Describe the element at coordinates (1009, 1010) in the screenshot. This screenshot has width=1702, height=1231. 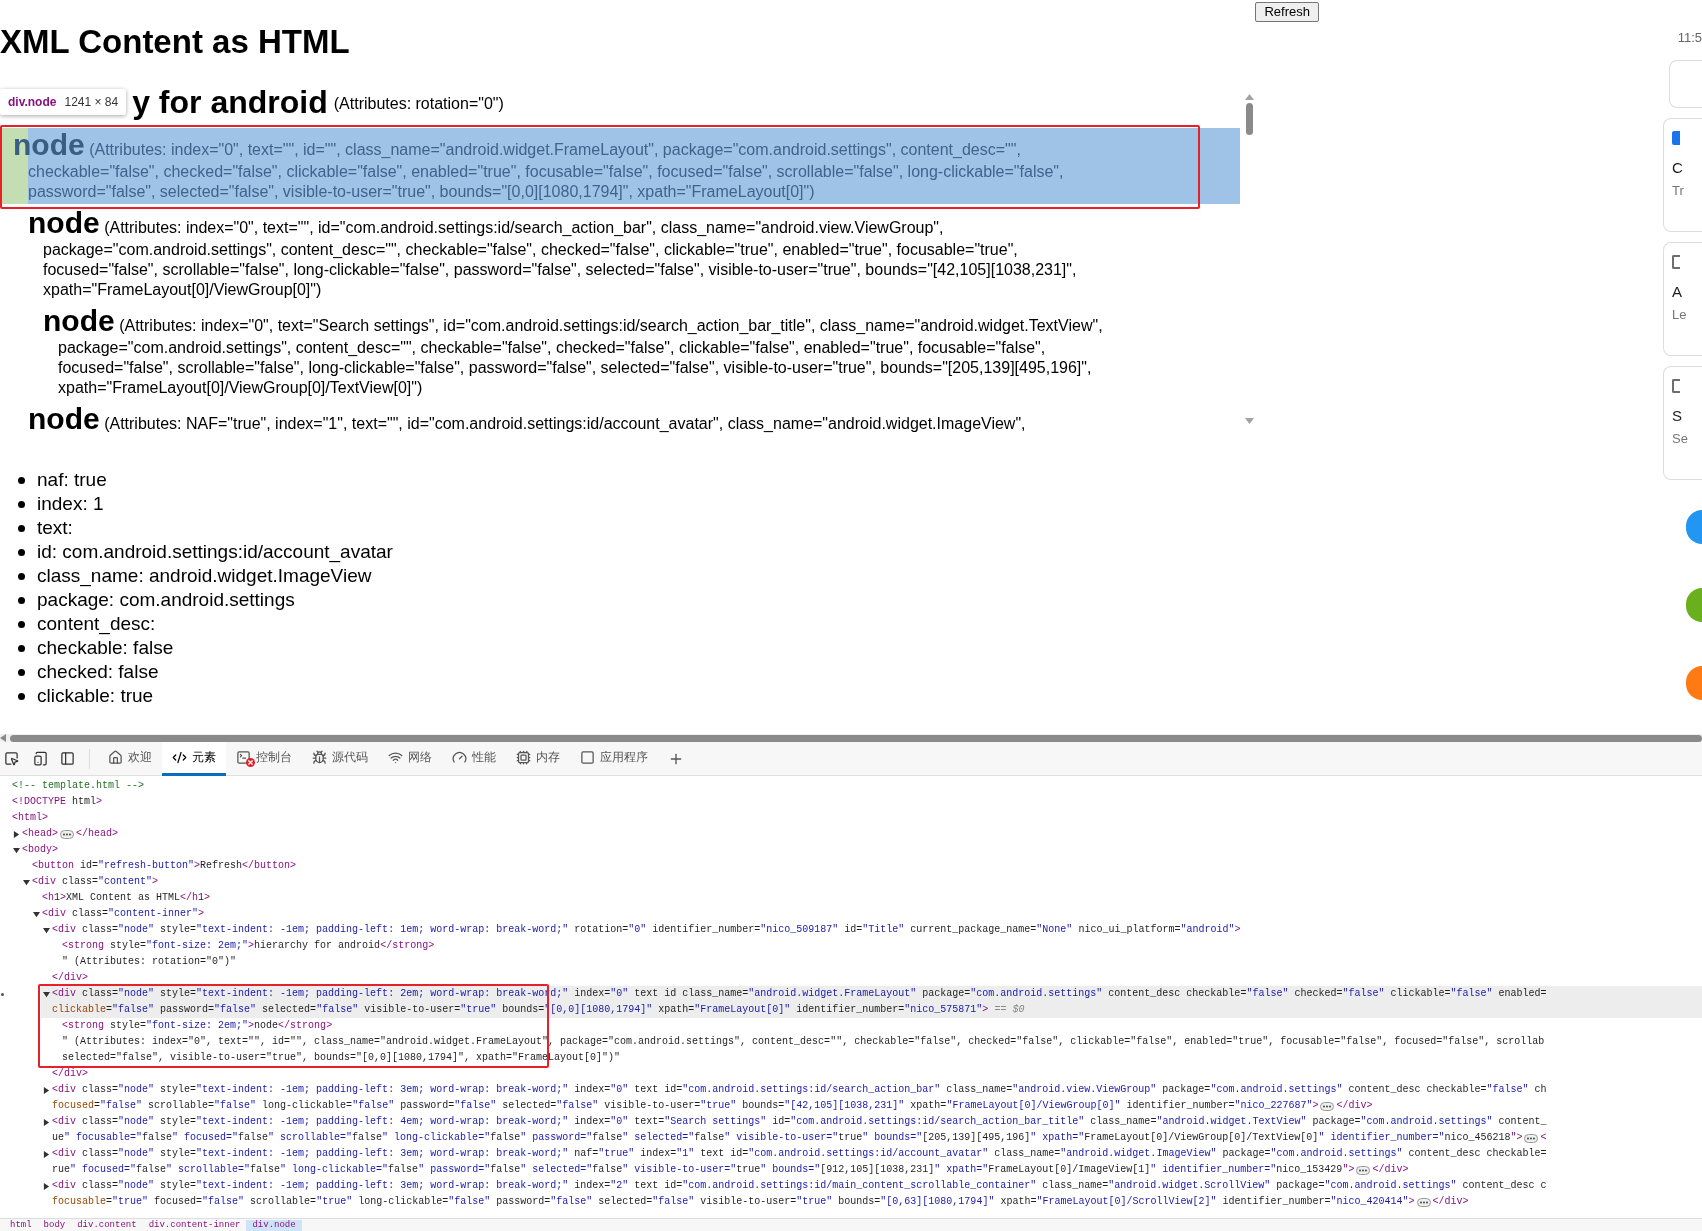
I see `console-reference: == $0` at that location.